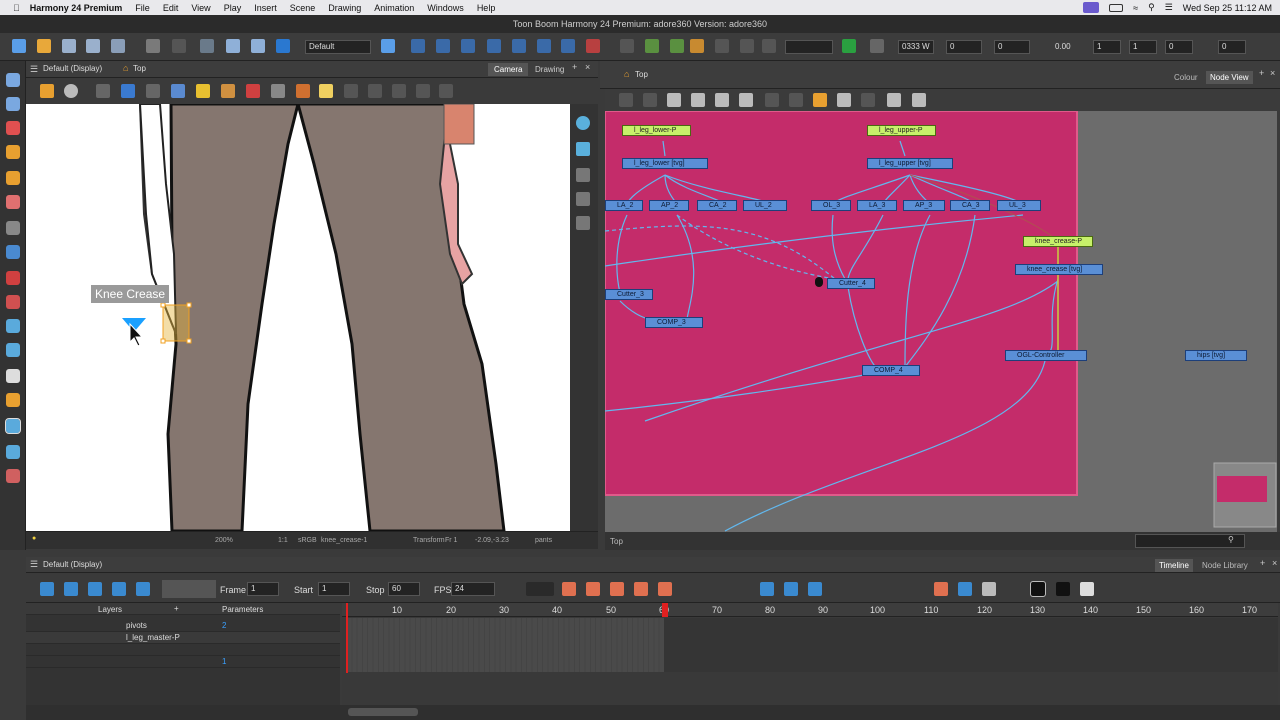 The width and height of the screenshot is (1280, 720). What do you see at coordinates (1059, 269) in the screenshot?
I see `node-knee-crease-drawing: knee_crease [tvg]` at bounding box center [1059, 269].